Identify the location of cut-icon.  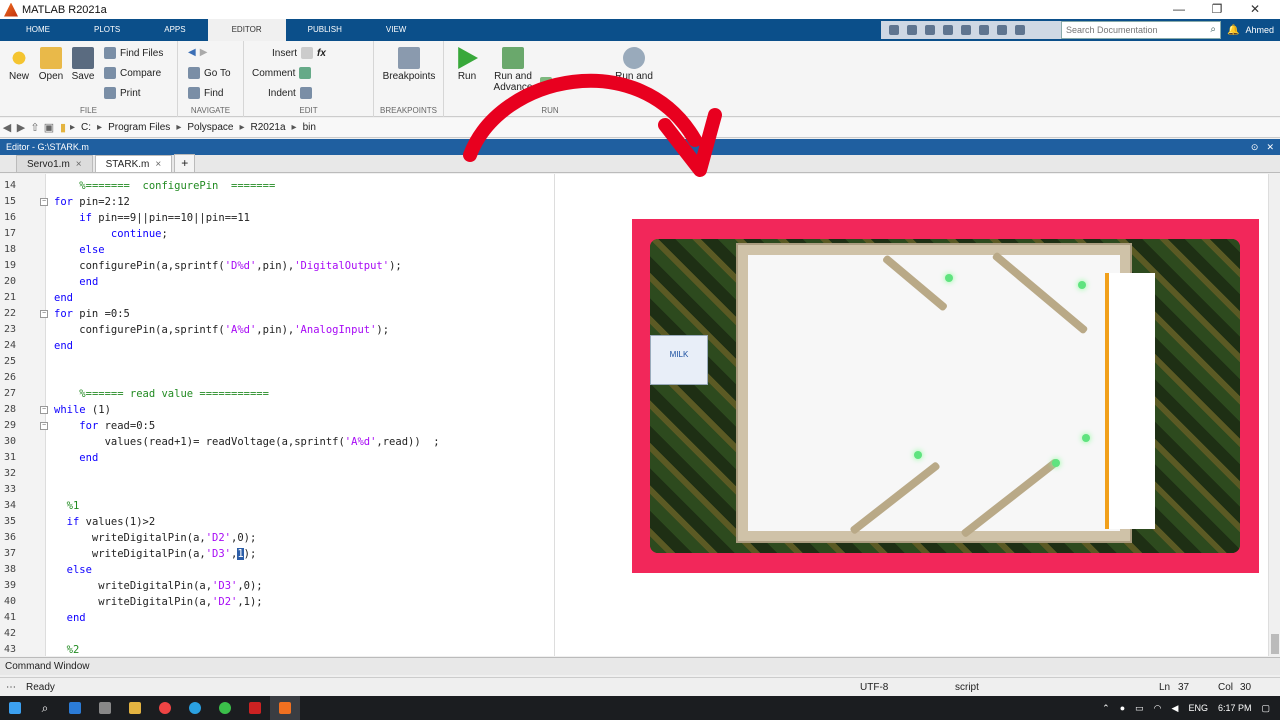
(912, 30).